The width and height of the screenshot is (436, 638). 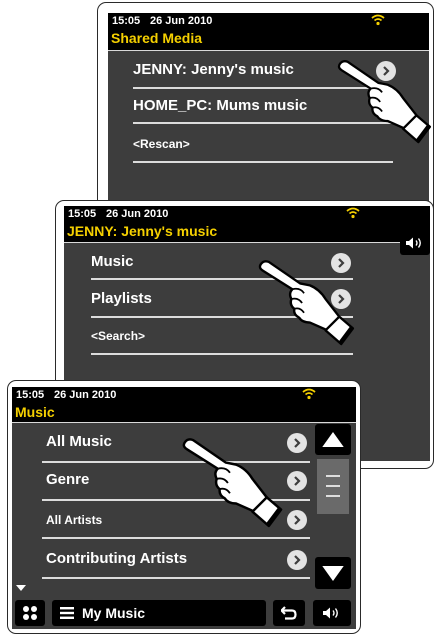 I want to click on list-item-label: All Music, so click(x=79, y=441).